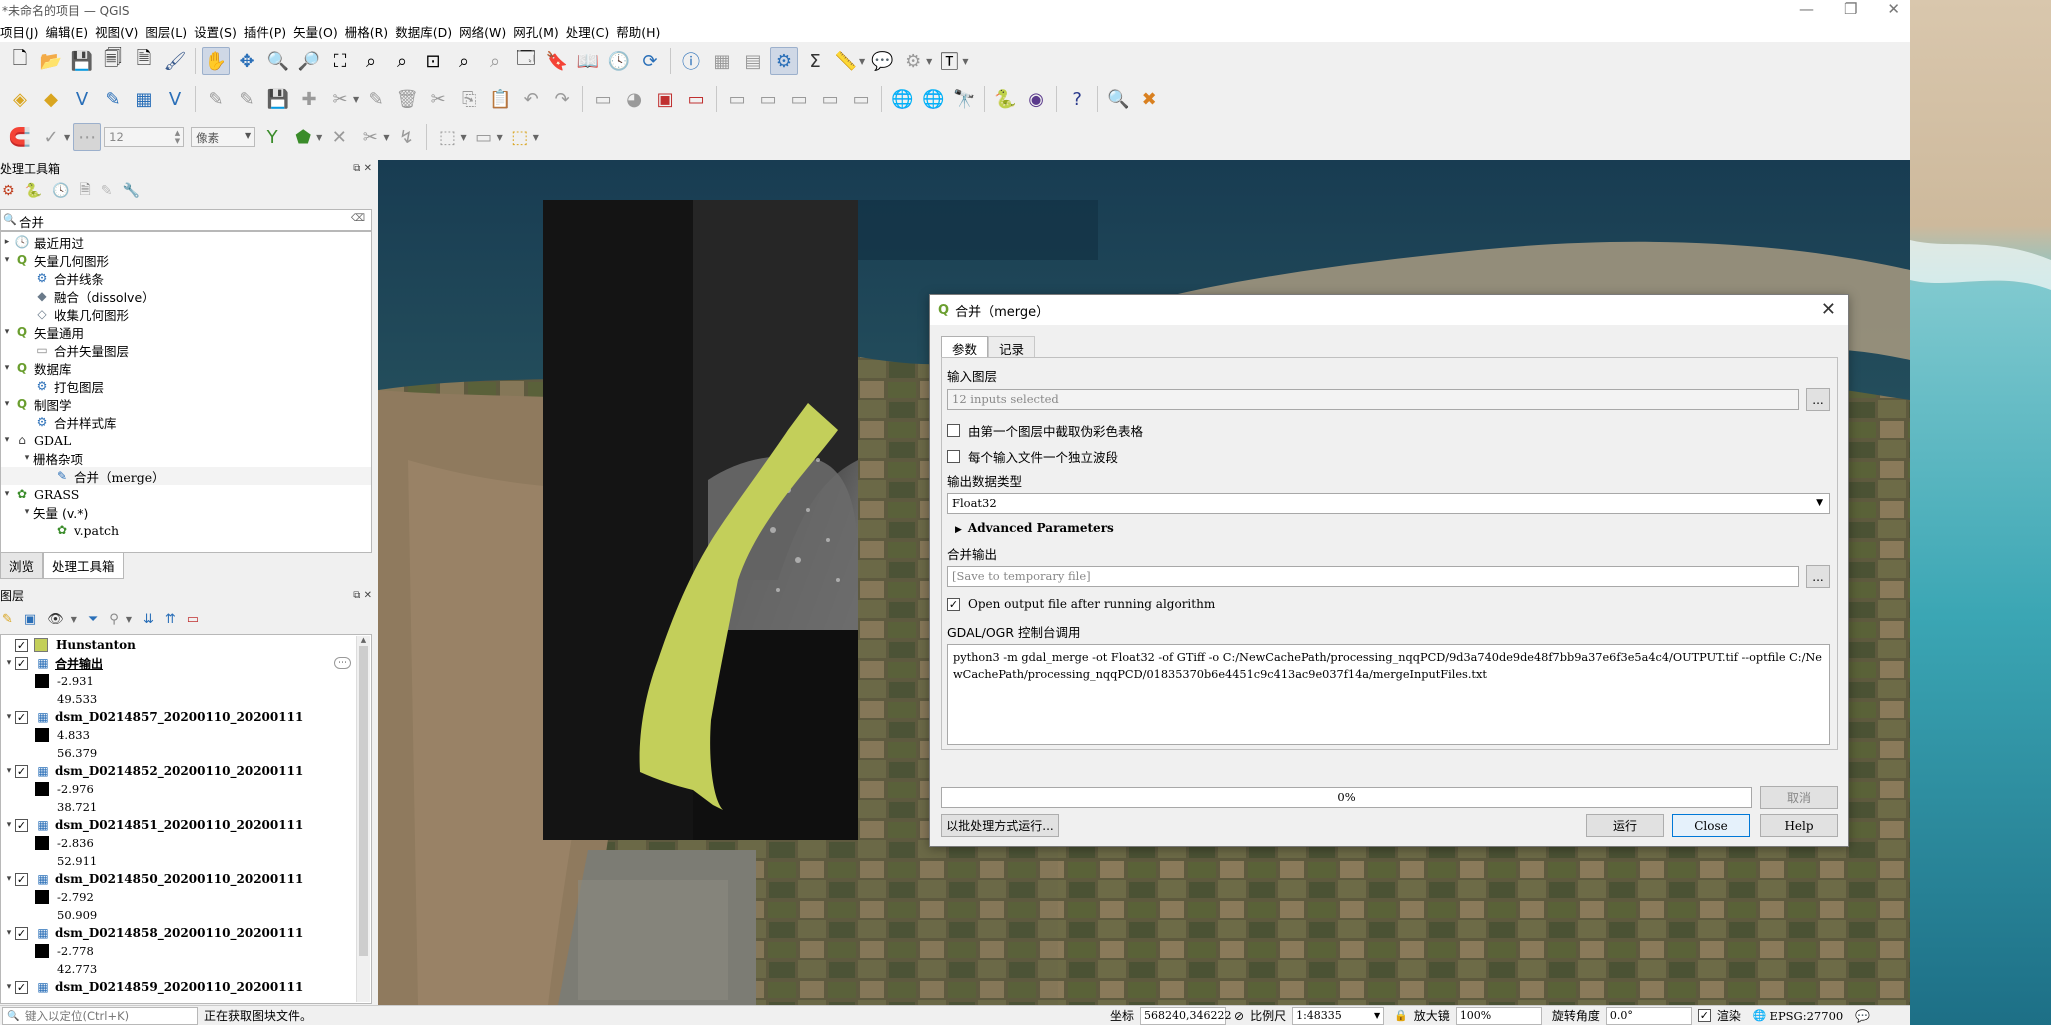 The height and width of the screenshot is (1025, 2051). I want to click on coord-toggle-icon: ⊘, so click(1239, 1016).